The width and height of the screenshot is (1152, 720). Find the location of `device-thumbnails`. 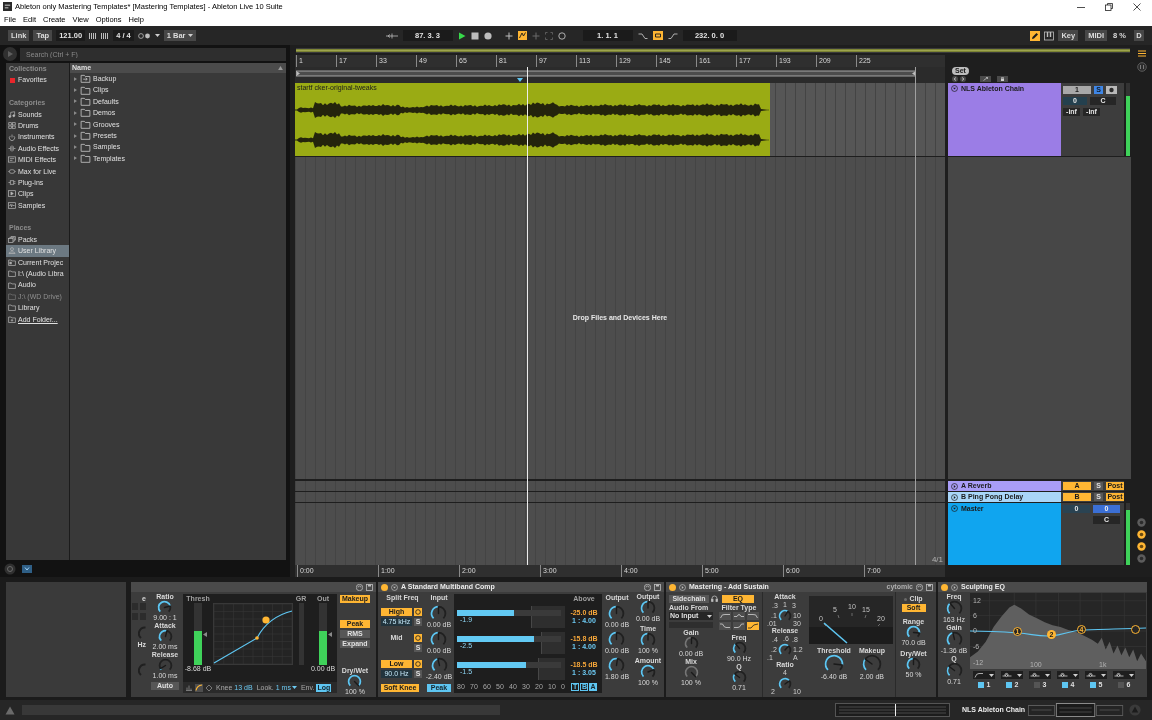

device-thumbnails is located at coordinates (1076, 710).